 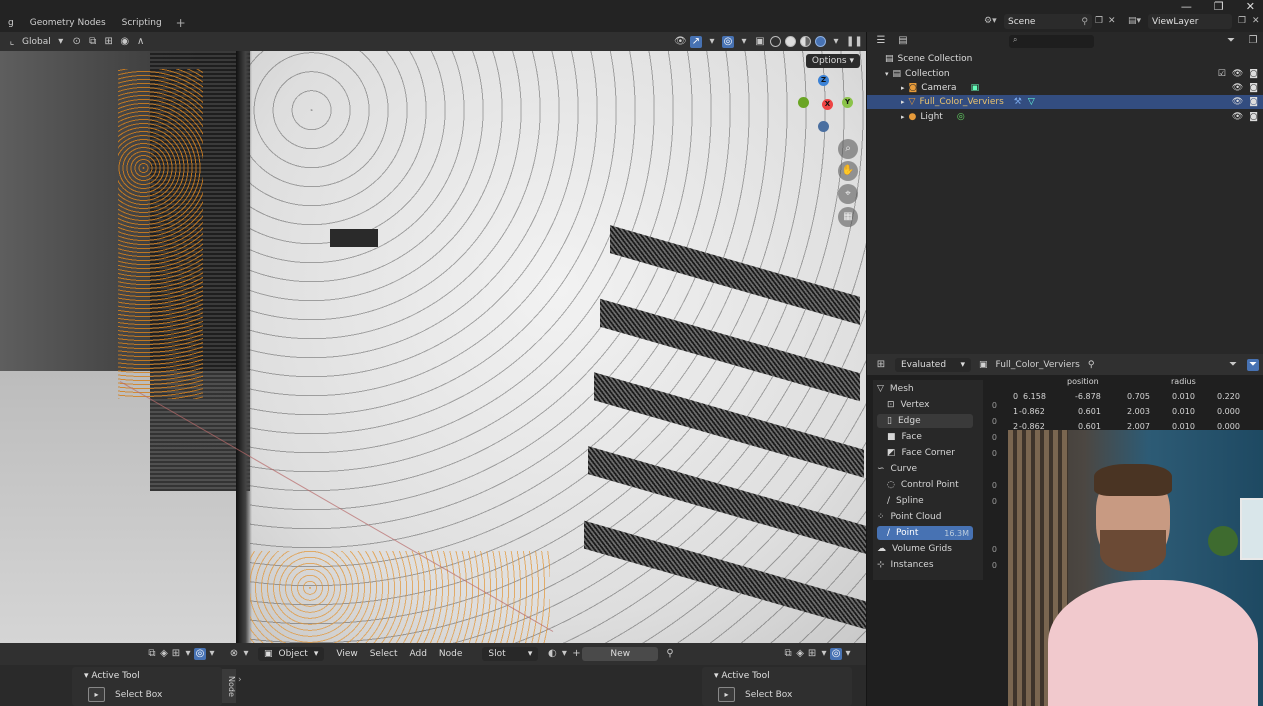 I want to click on gizmo-z-axis: Z, so click(x=823, y=80).